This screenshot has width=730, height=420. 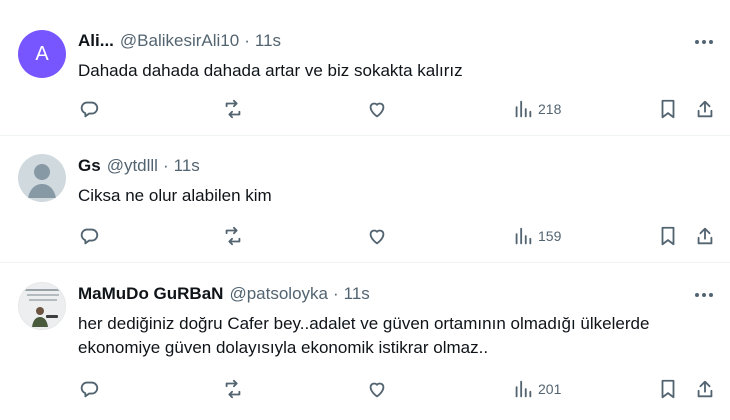 What do you see at coordinates (536, 389) in the screenshot?
I see `views-button: 201` at bounding box center [536, 389].